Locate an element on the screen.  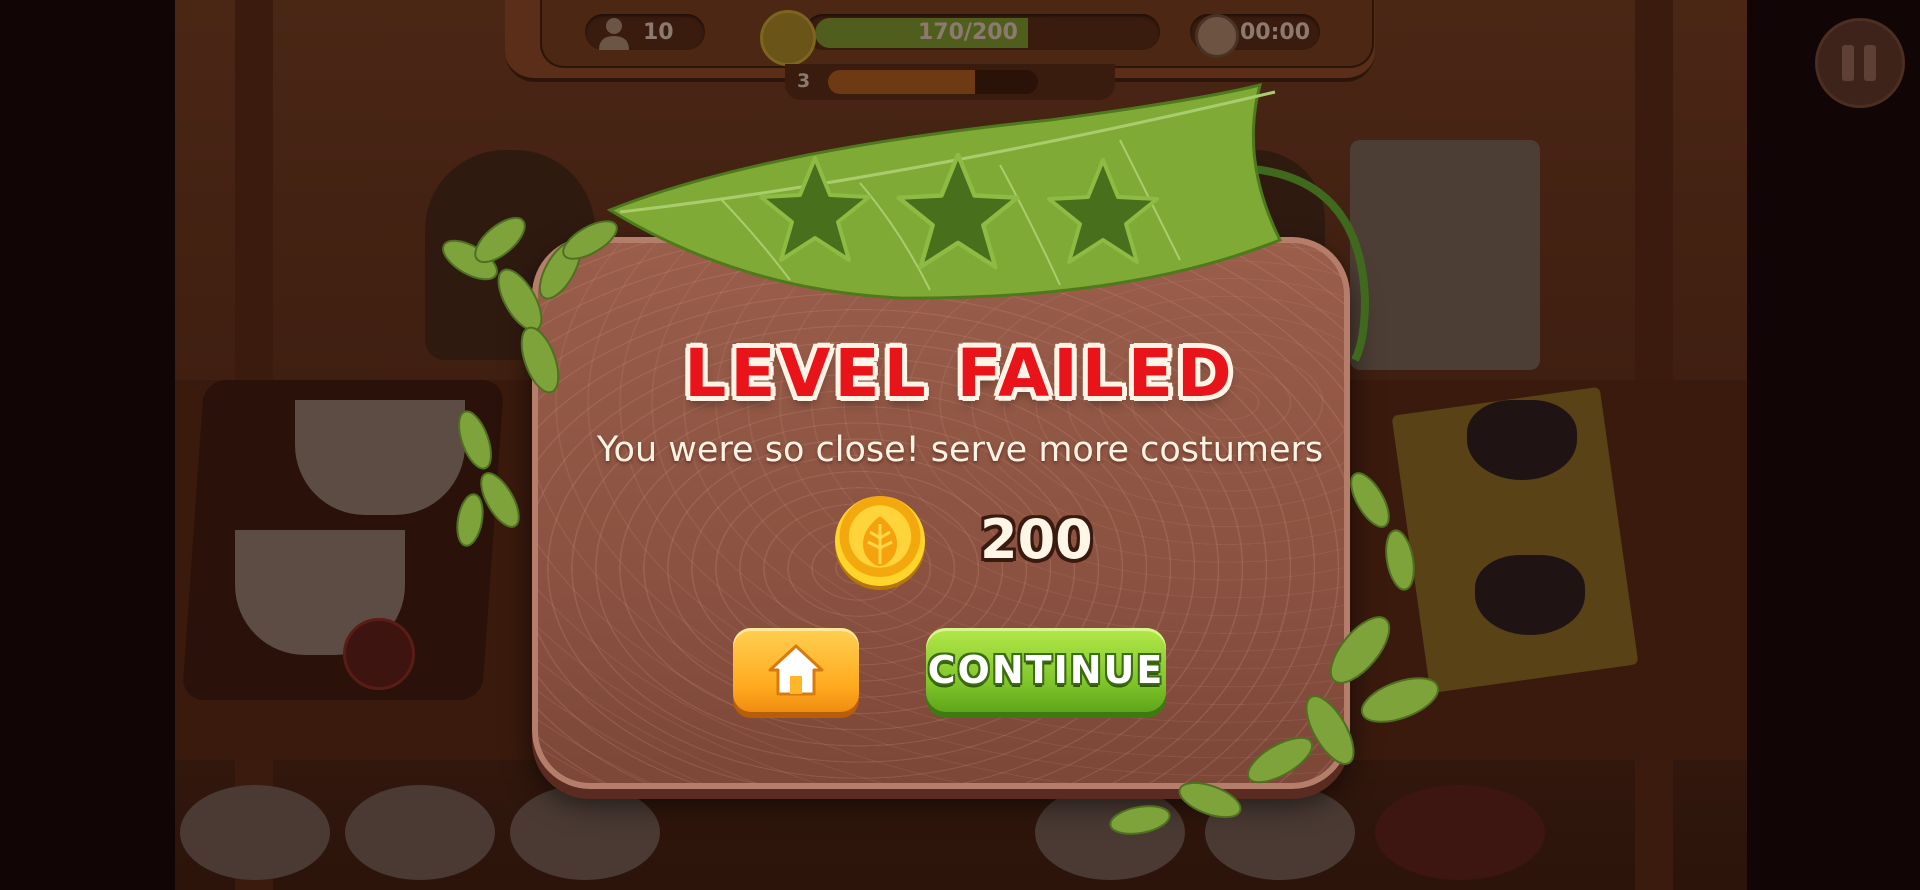
coin-icon is located at coordinates (788, 38).